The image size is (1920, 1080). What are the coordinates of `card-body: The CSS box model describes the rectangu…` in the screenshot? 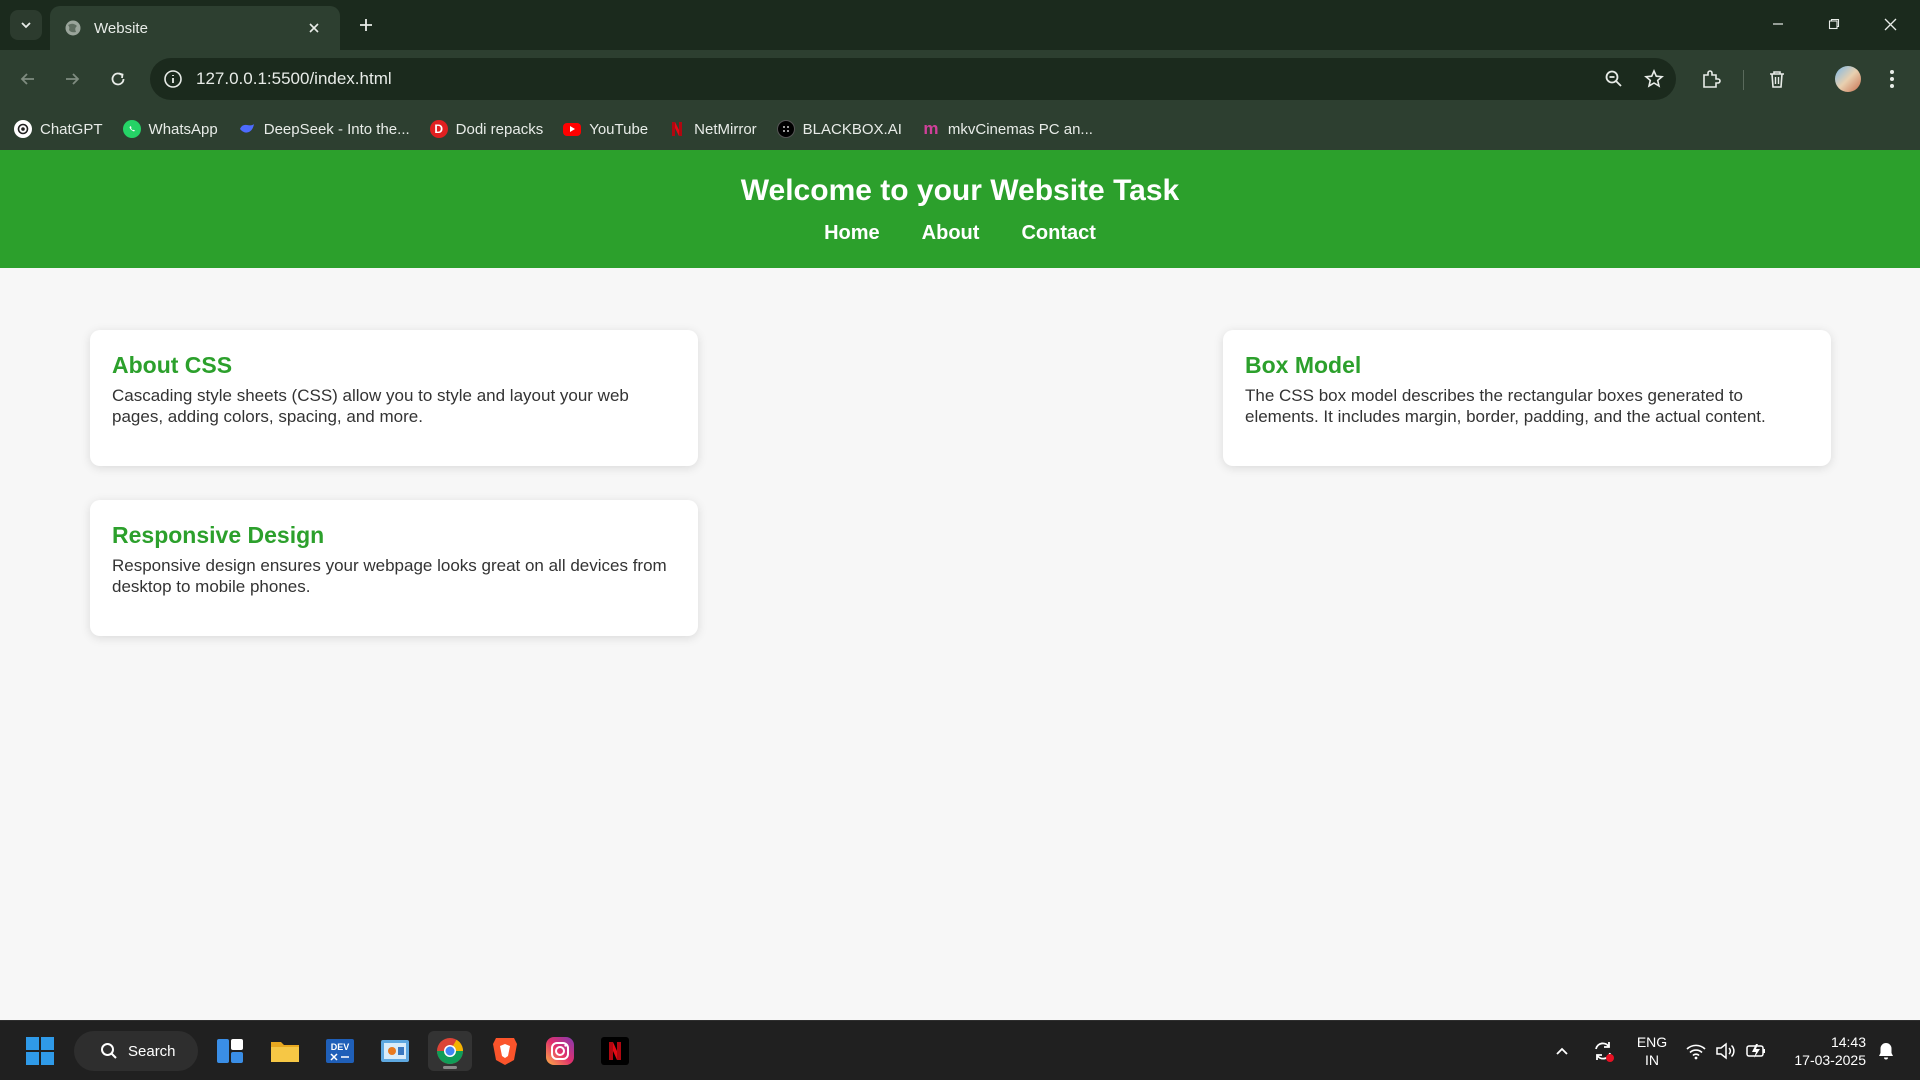 It's located at (1505, 406).